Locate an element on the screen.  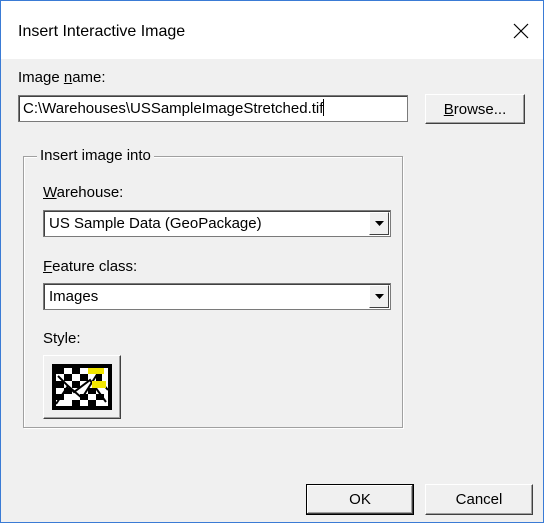
close-button is located at coordinates (521, 31).